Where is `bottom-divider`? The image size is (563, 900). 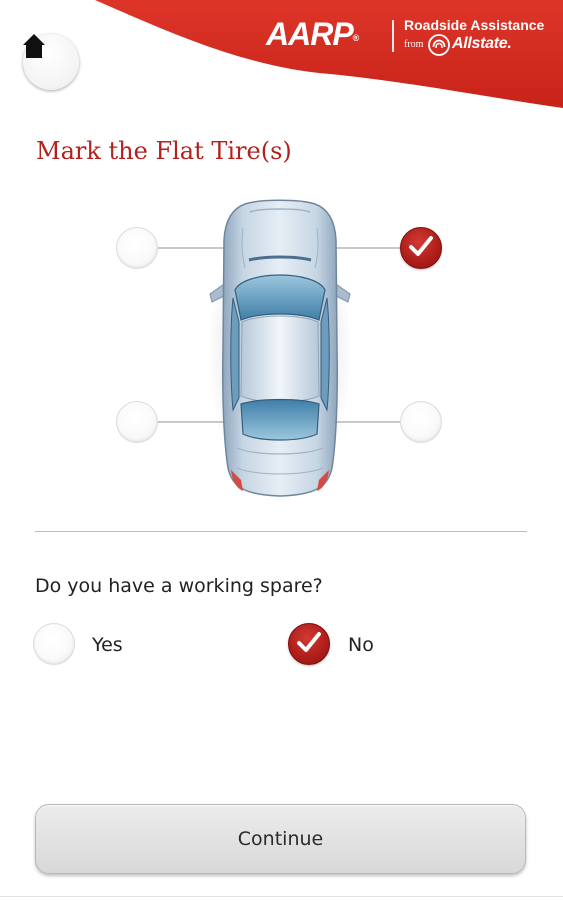
bottom-divider is located at coordinates (281, 896).